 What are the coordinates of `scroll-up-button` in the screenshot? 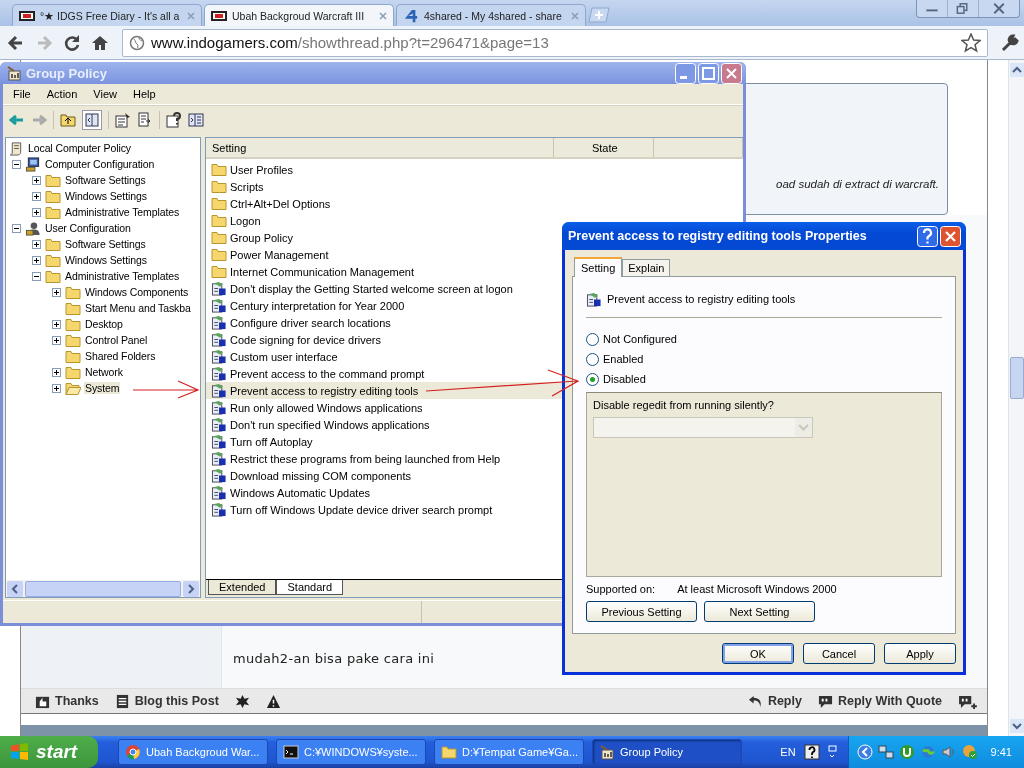 It's located at (1016, 70).